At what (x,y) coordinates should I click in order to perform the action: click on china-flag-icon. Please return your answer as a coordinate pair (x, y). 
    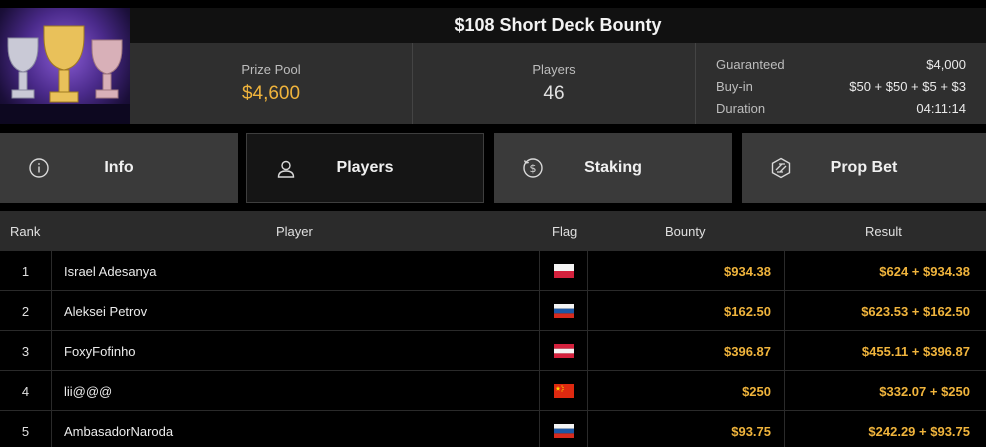
    Looking at the image, I should click on (563, 391).